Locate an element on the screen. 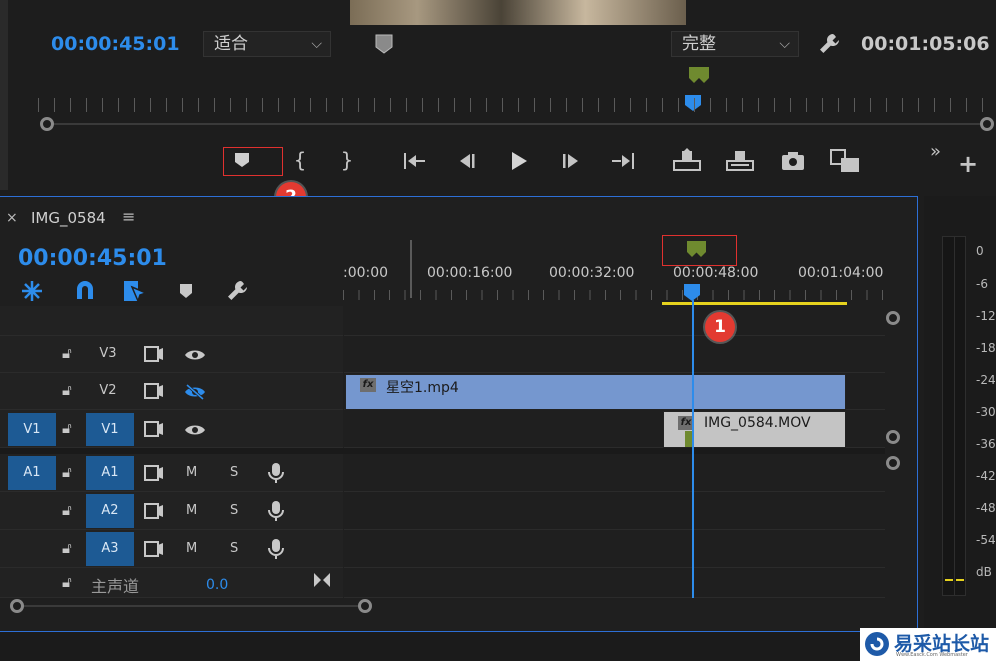 The width and height of the screenshot is (996, 661). meter-divider is located at coordinates (954, 416).